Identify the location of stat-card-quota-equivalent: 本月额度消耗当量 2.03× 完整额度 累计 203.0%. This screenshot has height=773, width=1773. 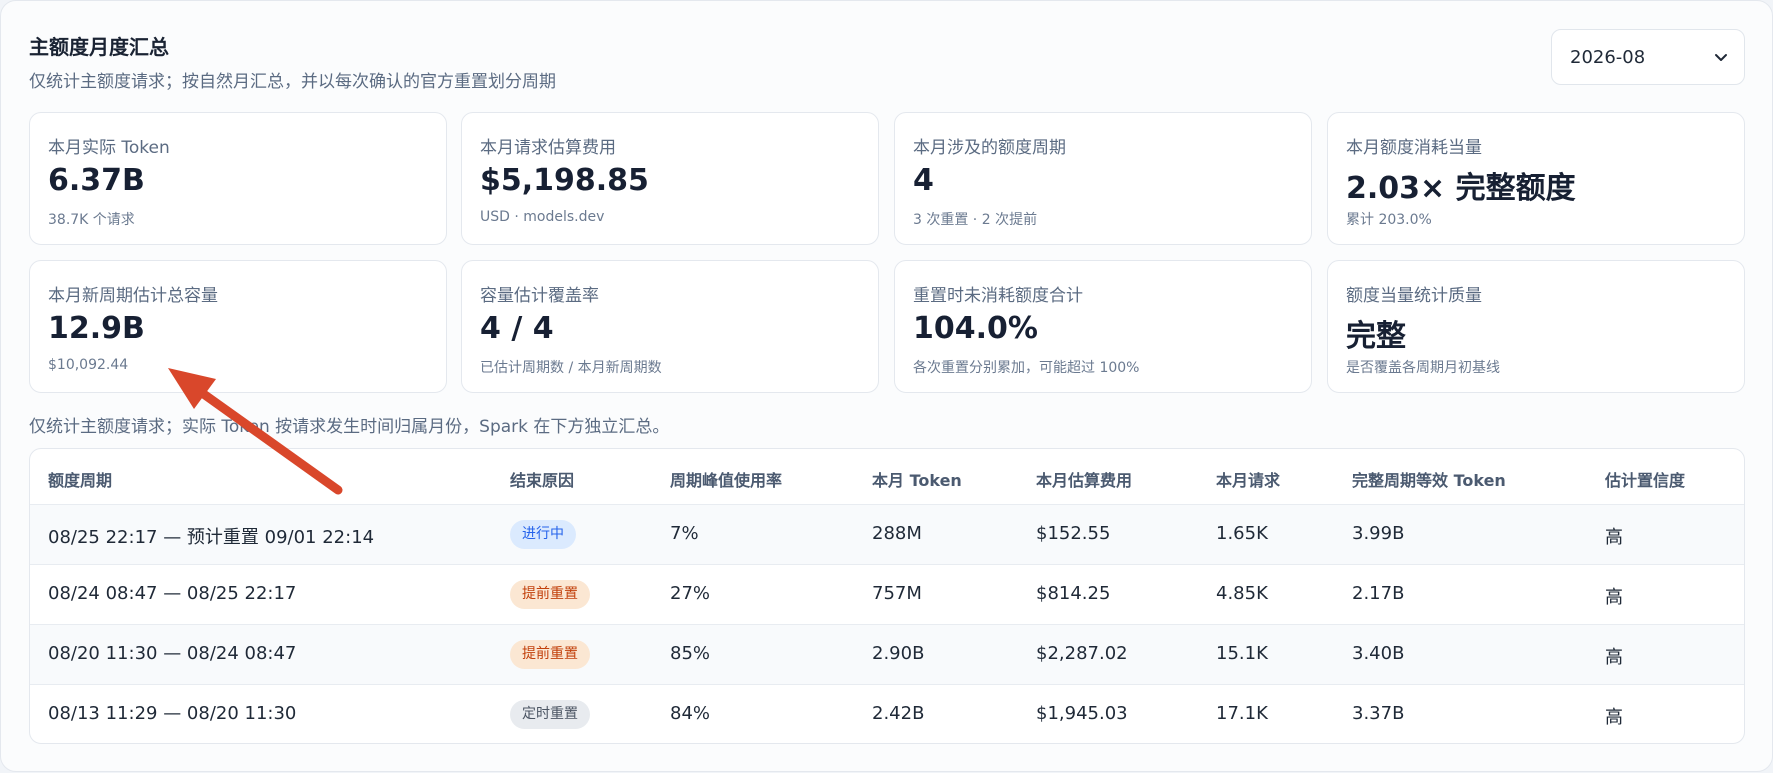
(1536, 178).